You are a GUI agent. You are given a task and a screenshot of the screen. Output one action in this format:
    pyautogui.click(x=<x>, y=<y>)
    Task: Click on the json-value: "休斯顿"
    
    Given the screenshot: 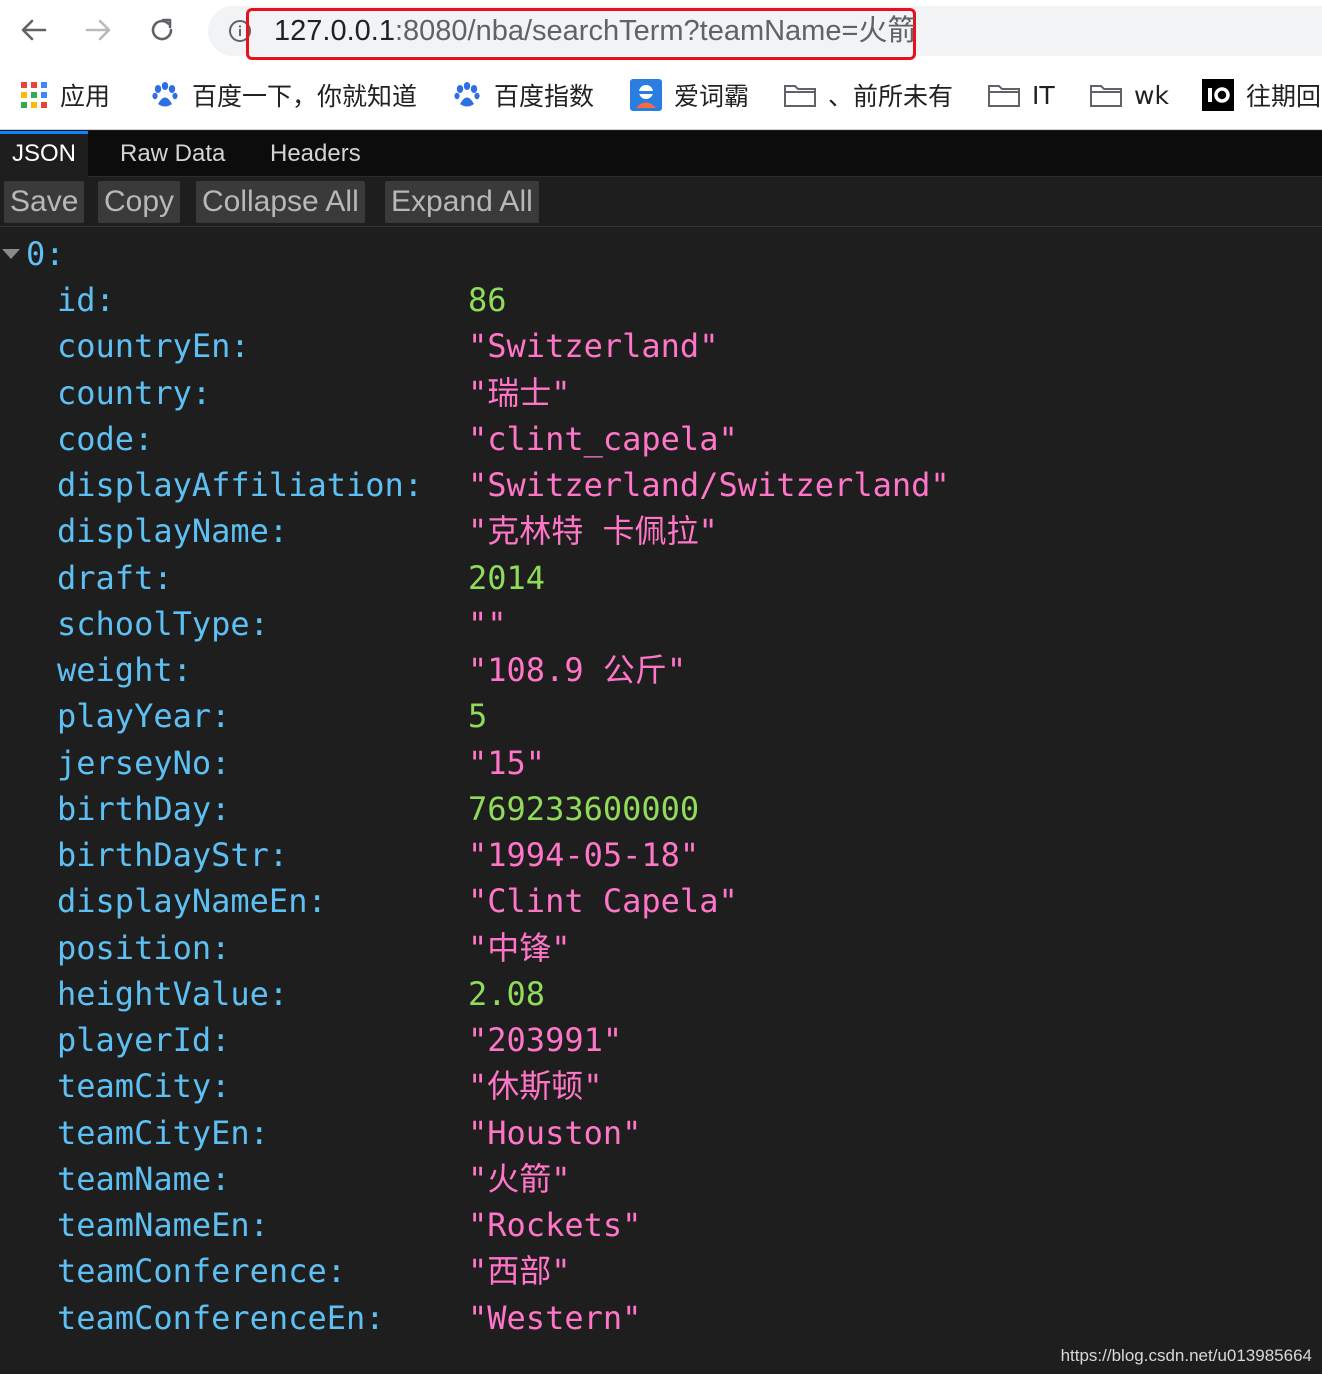 What is the action you would take?
    pyautogui.click(x=535, y=1086)
    